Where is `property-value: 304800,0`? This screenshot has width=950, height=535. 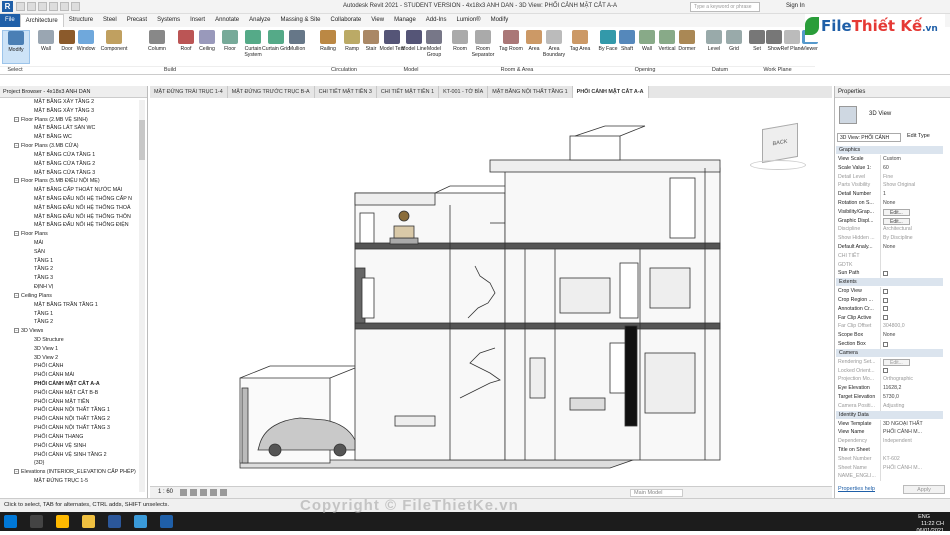
property-value: 304800,0 is located at coordinates (911, 327).